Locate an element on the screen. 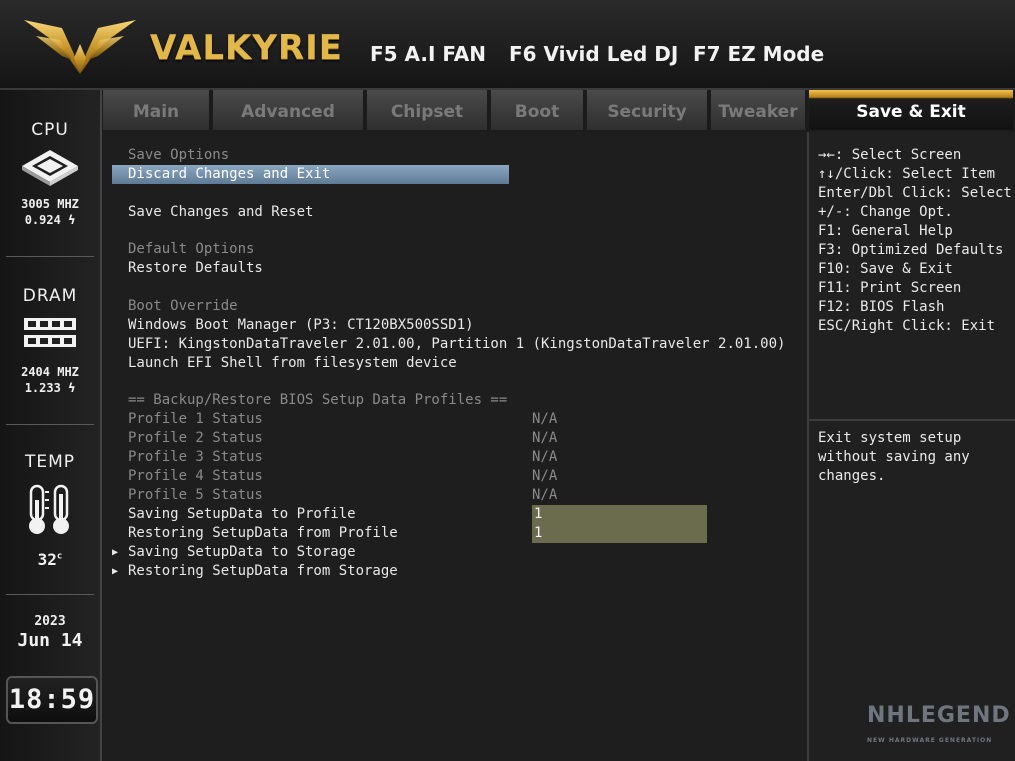 This screenshot has height=761, width=1015. profile-5-status-value: N/A is located at coordinates (545, 495).